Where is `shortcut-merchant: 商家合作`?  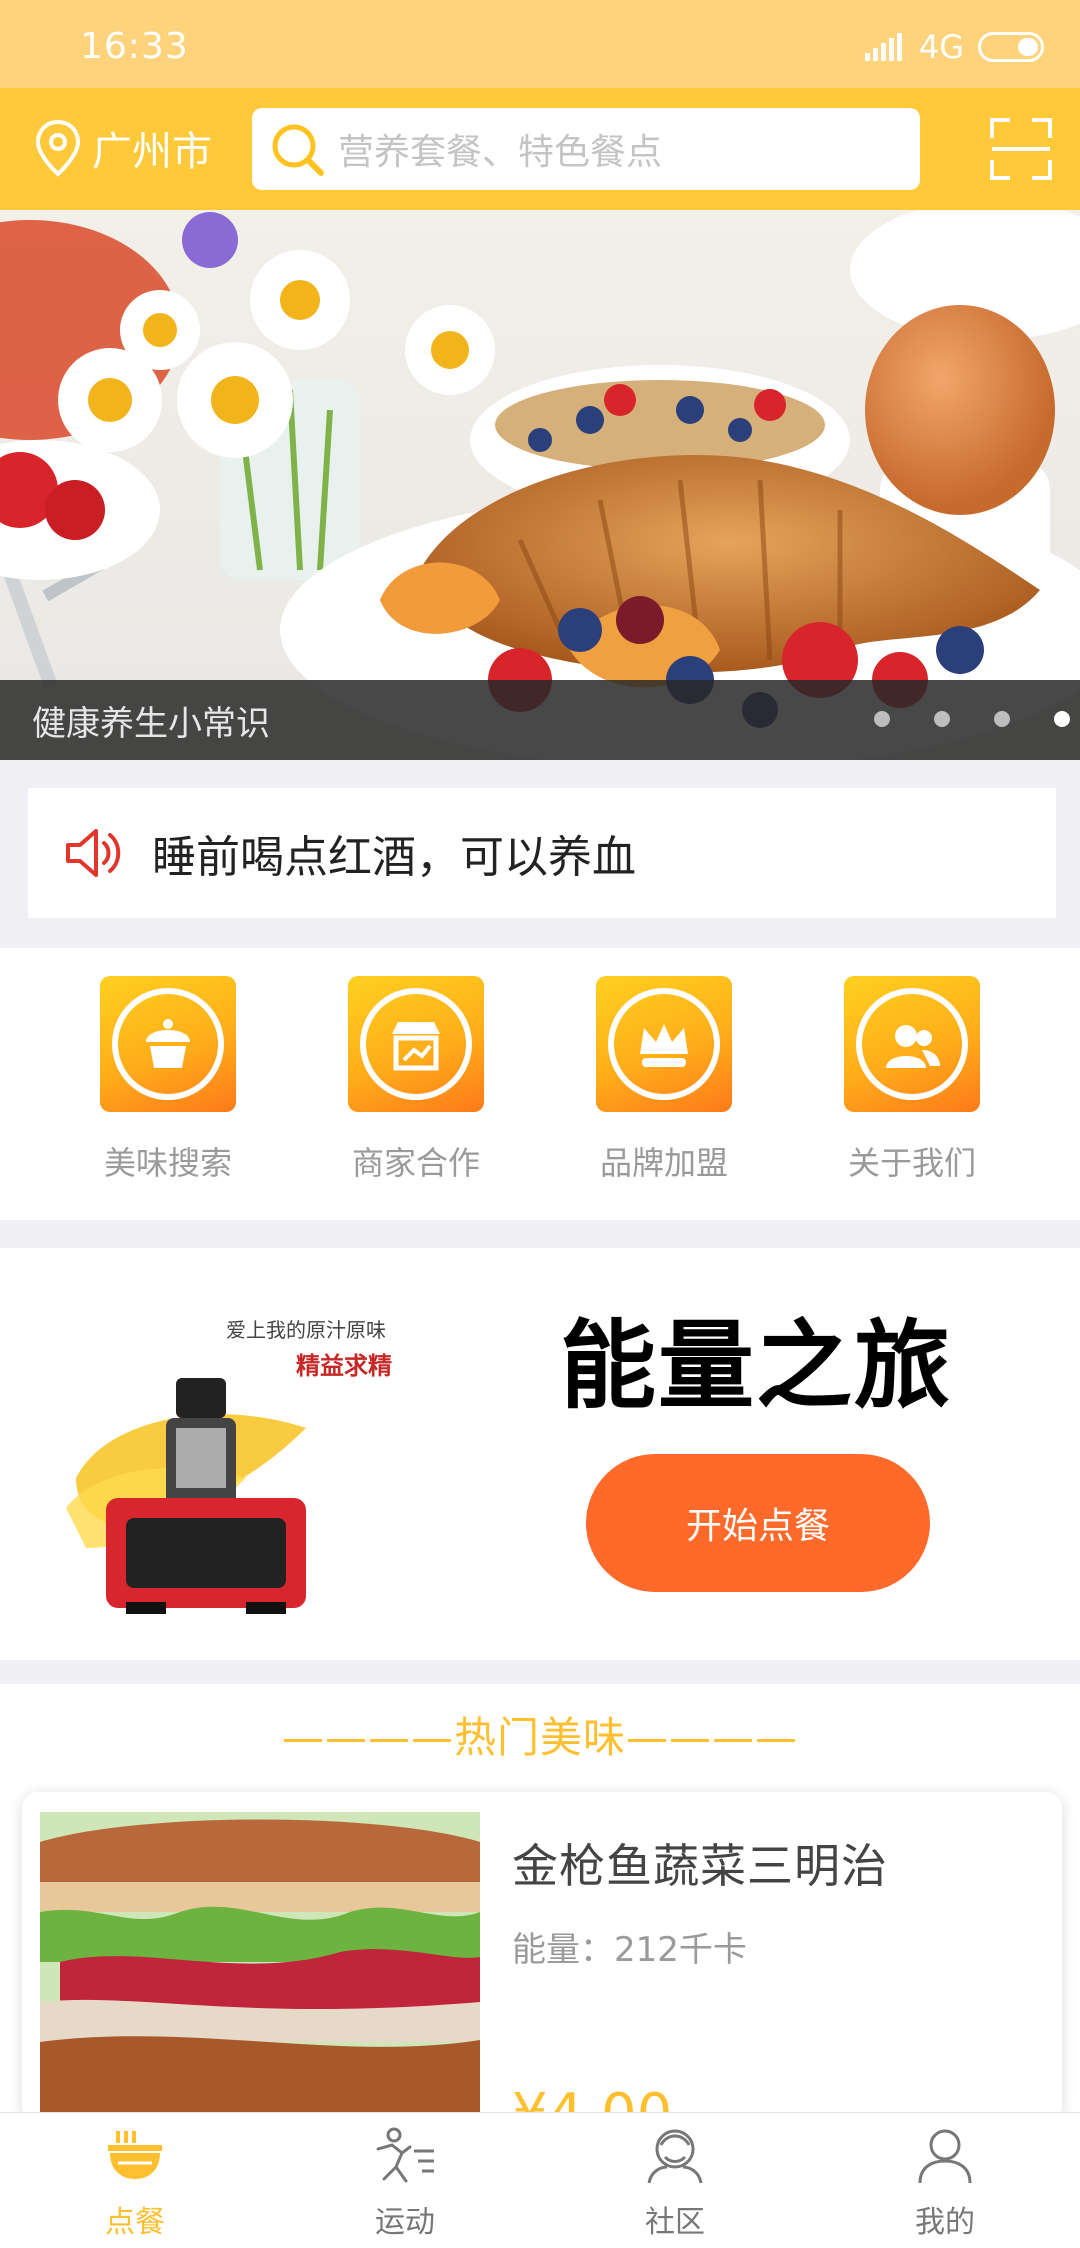 shortcut-merchant: 商家合作 is located at coordinates (416, 1080).